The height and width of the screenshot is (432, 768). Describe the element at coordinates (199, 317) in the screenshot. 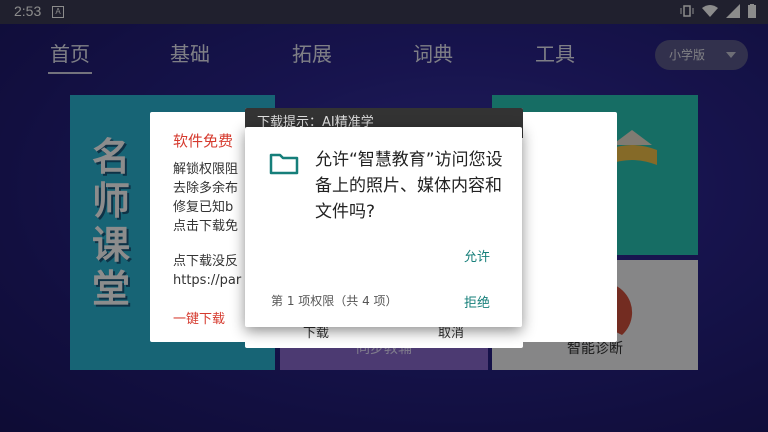

I see `one-click-download-button: 一键下载` at that location.